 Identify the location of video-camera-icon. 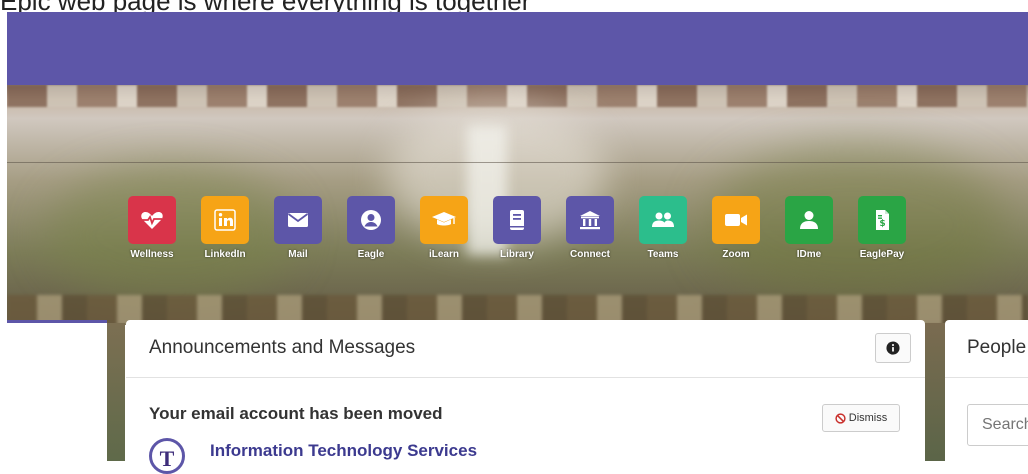
(736, 220).